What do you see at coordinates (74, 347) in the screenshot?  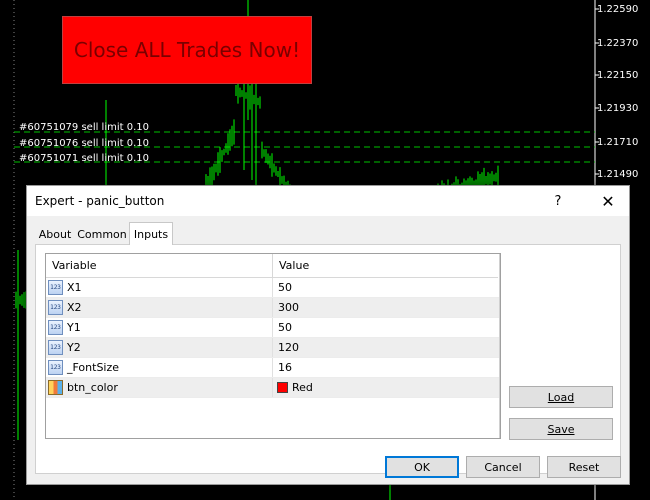 I see `variable-name: Y2` at bounding box center [74, 347].